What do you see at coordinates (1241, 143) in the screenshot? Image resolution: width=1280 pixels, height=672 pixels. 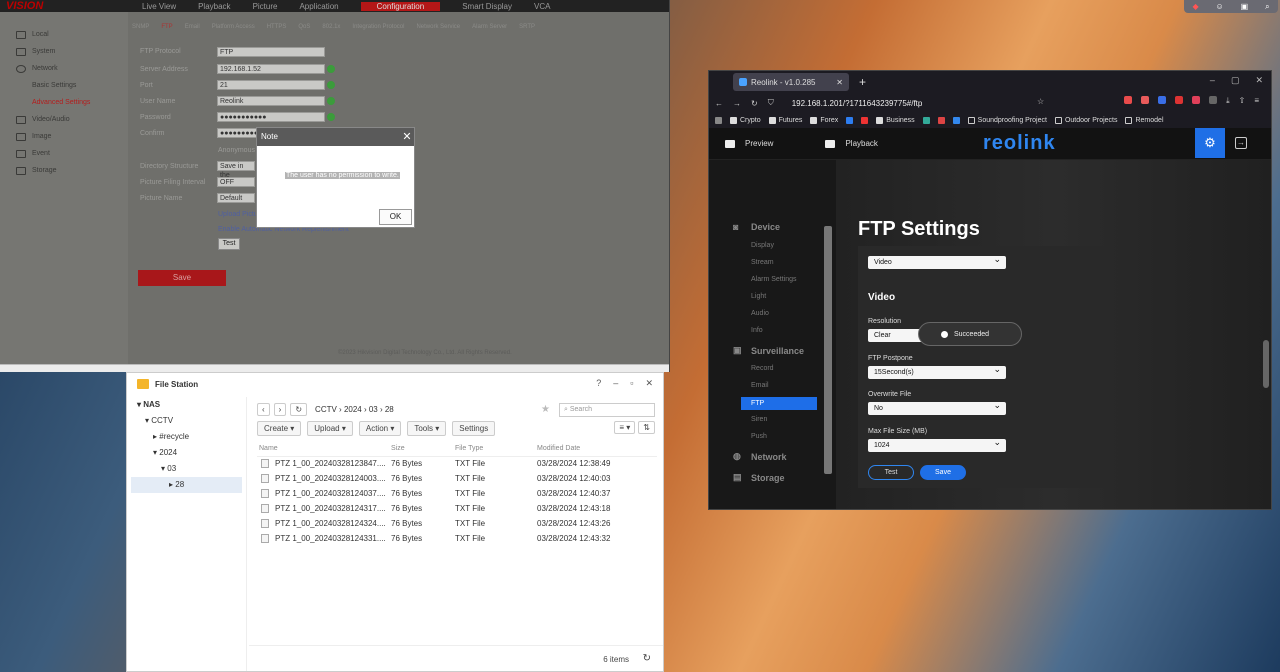 I see `logout-icon: →` at bounding box center [1241, 143].